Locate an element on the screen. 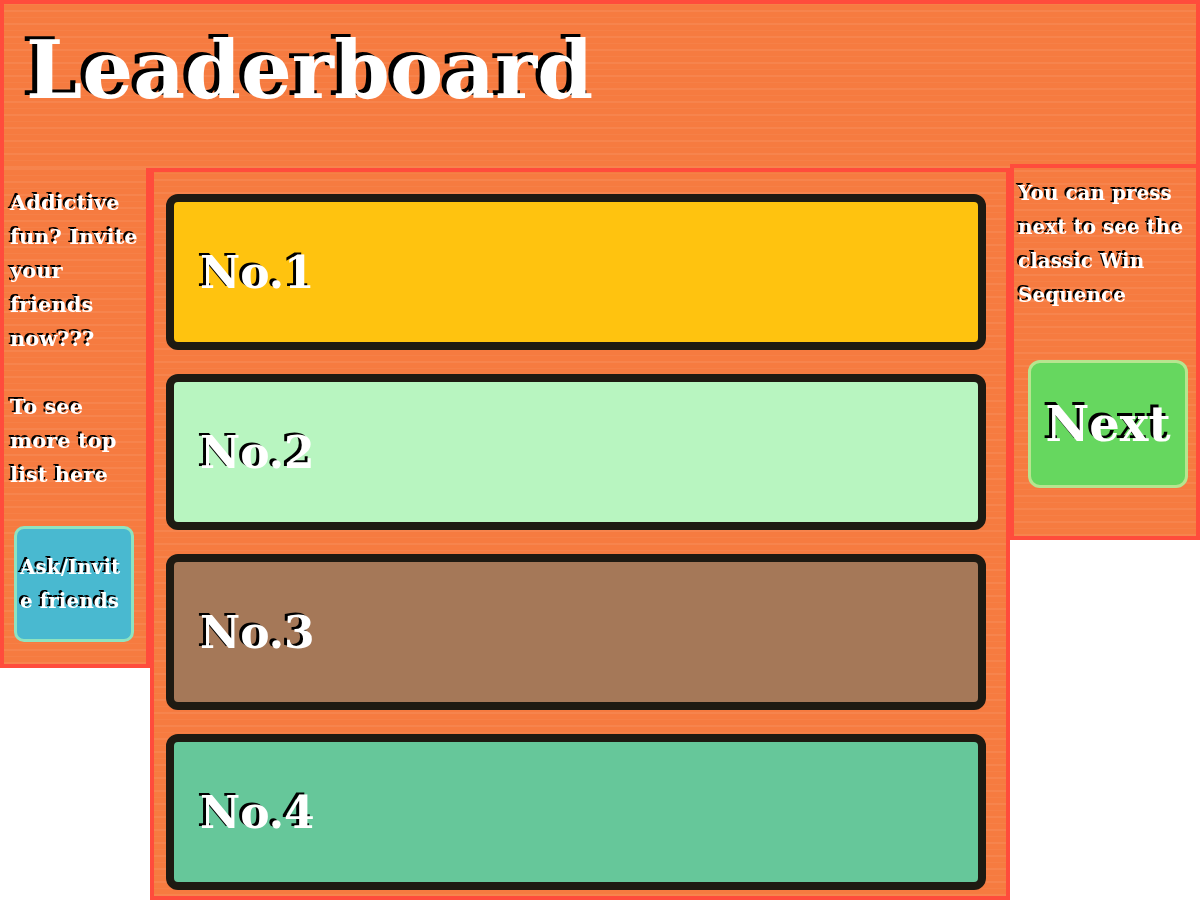  next-button: Next is located at coordinates (1108, 424).